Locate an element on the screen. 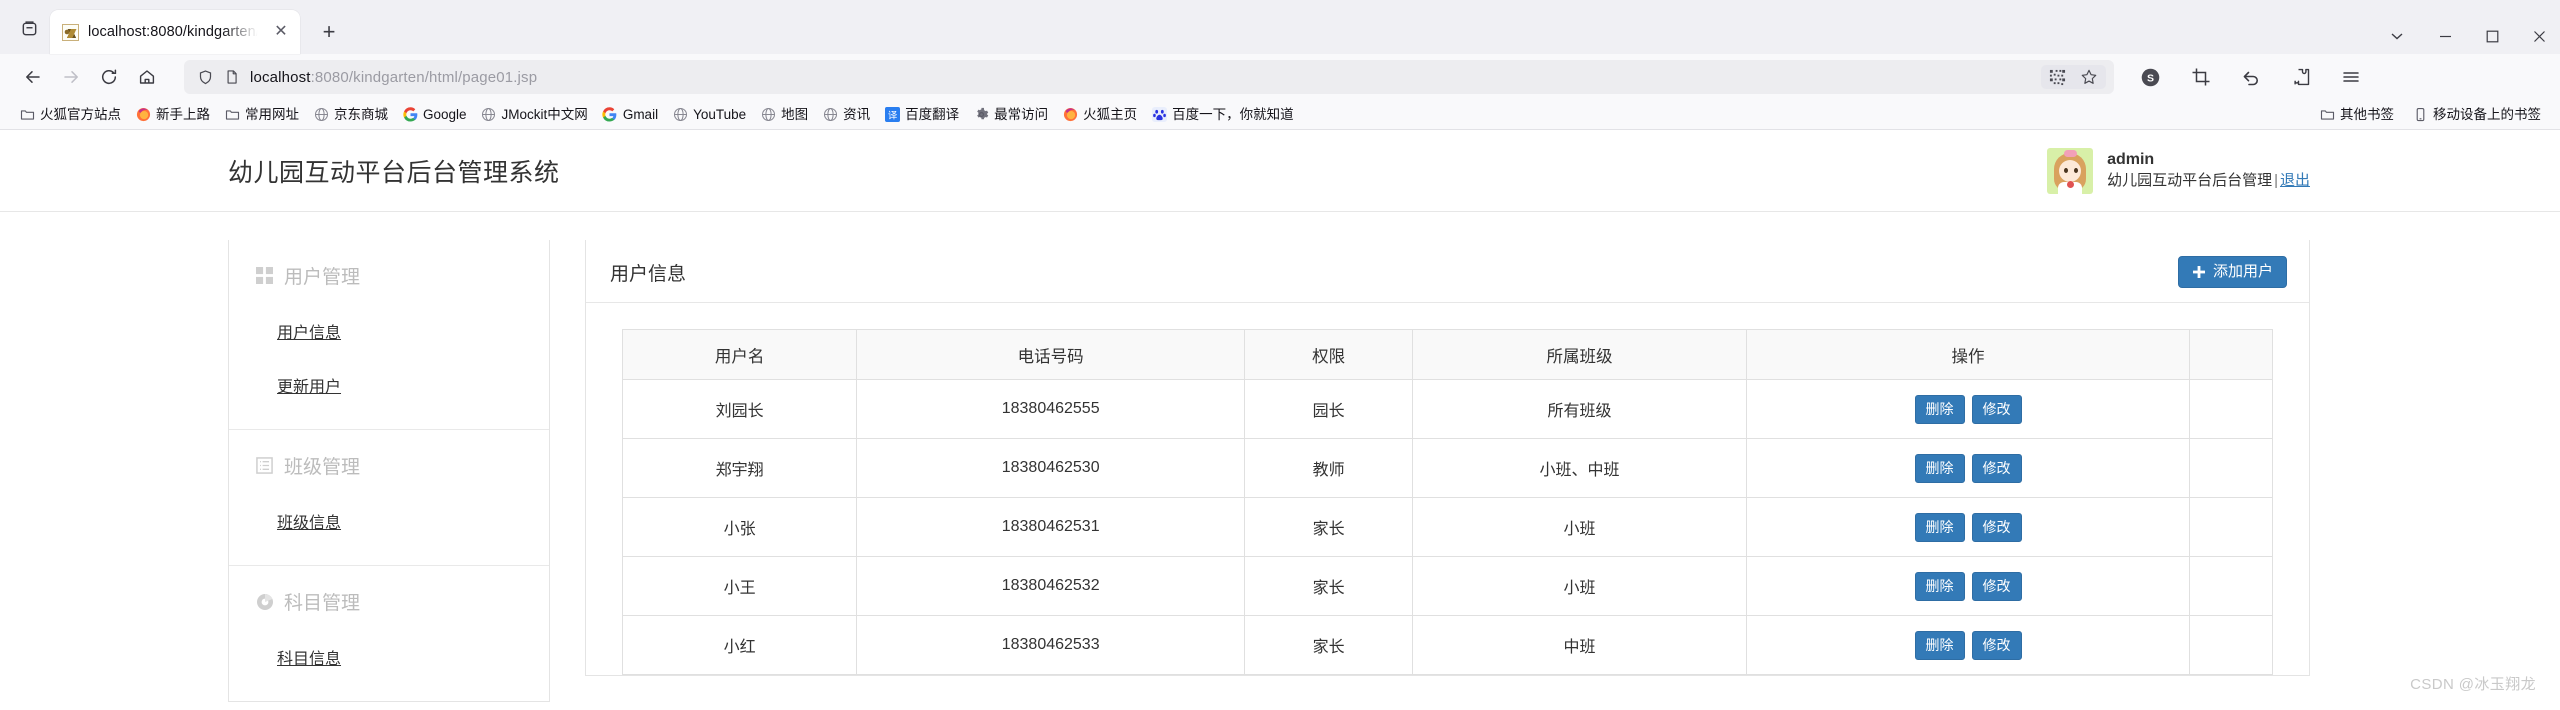 The image size is (2560, 710). logout-link: 退出 is located at coordinates (2295, 180).